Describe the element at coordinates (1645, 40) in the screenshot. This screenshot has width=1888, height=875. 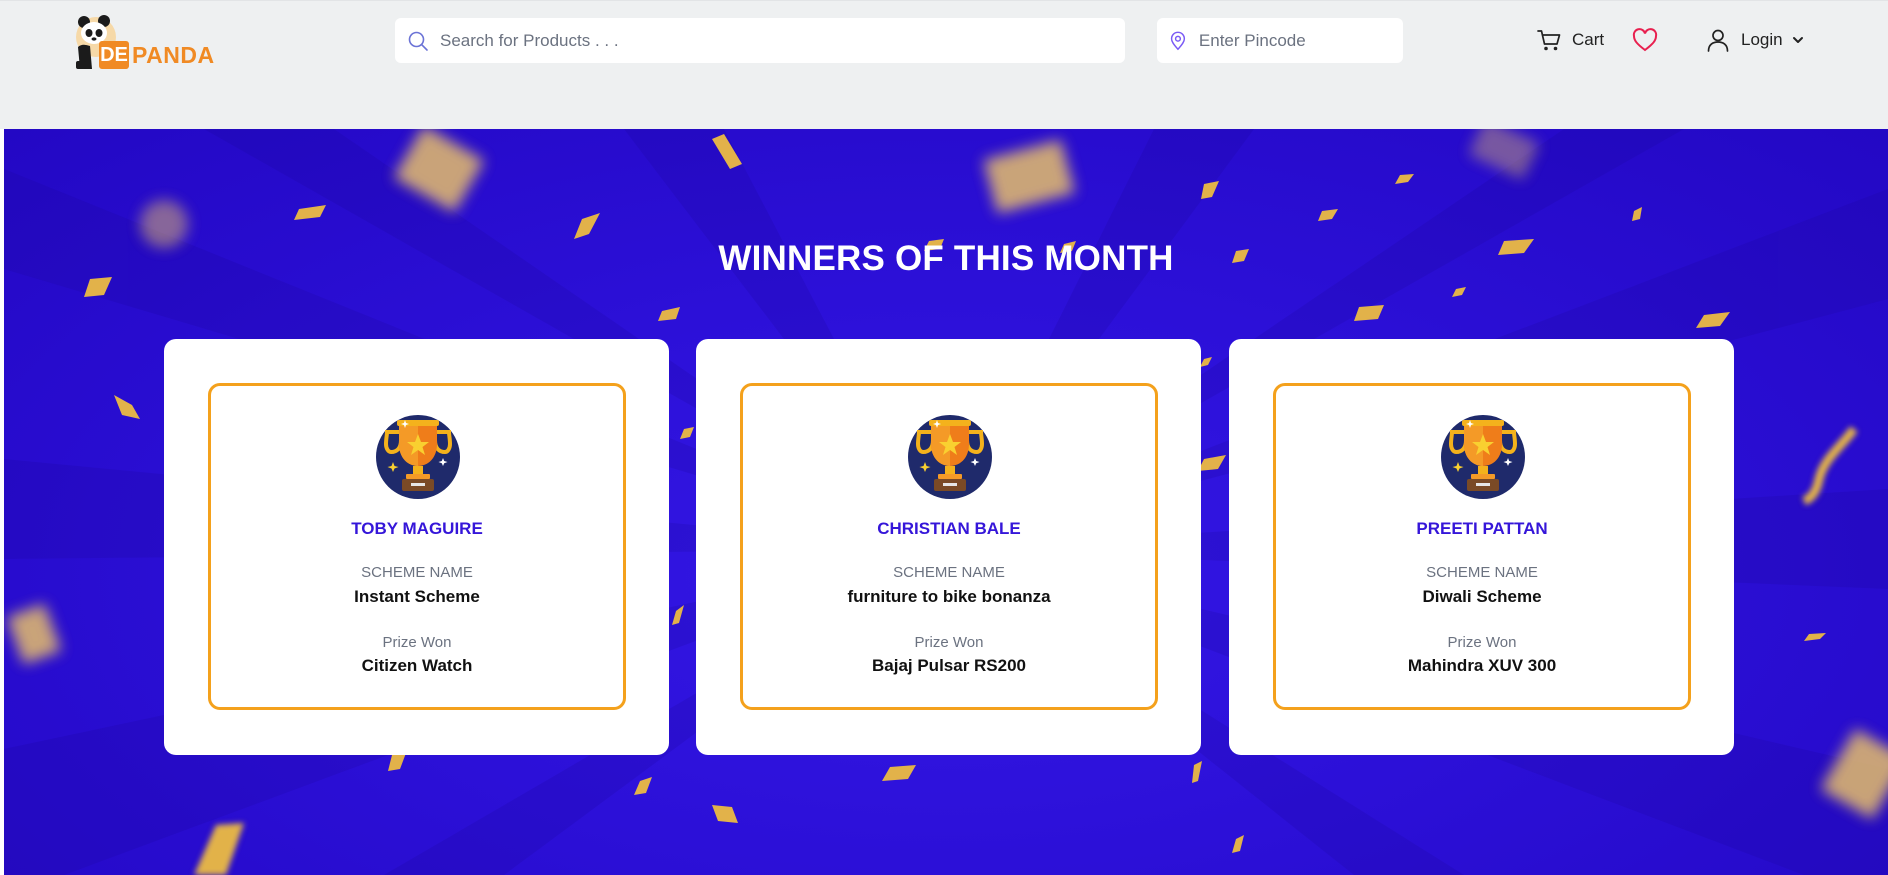
I see `wishlist-heart-icon` at that location.